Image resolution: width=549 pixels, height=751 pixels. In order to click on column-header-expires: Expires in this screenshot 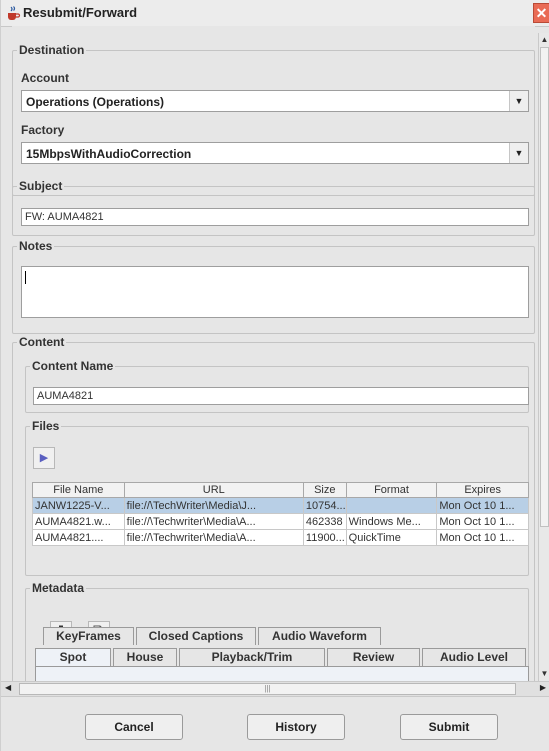, I will do `click(482, 490)`.